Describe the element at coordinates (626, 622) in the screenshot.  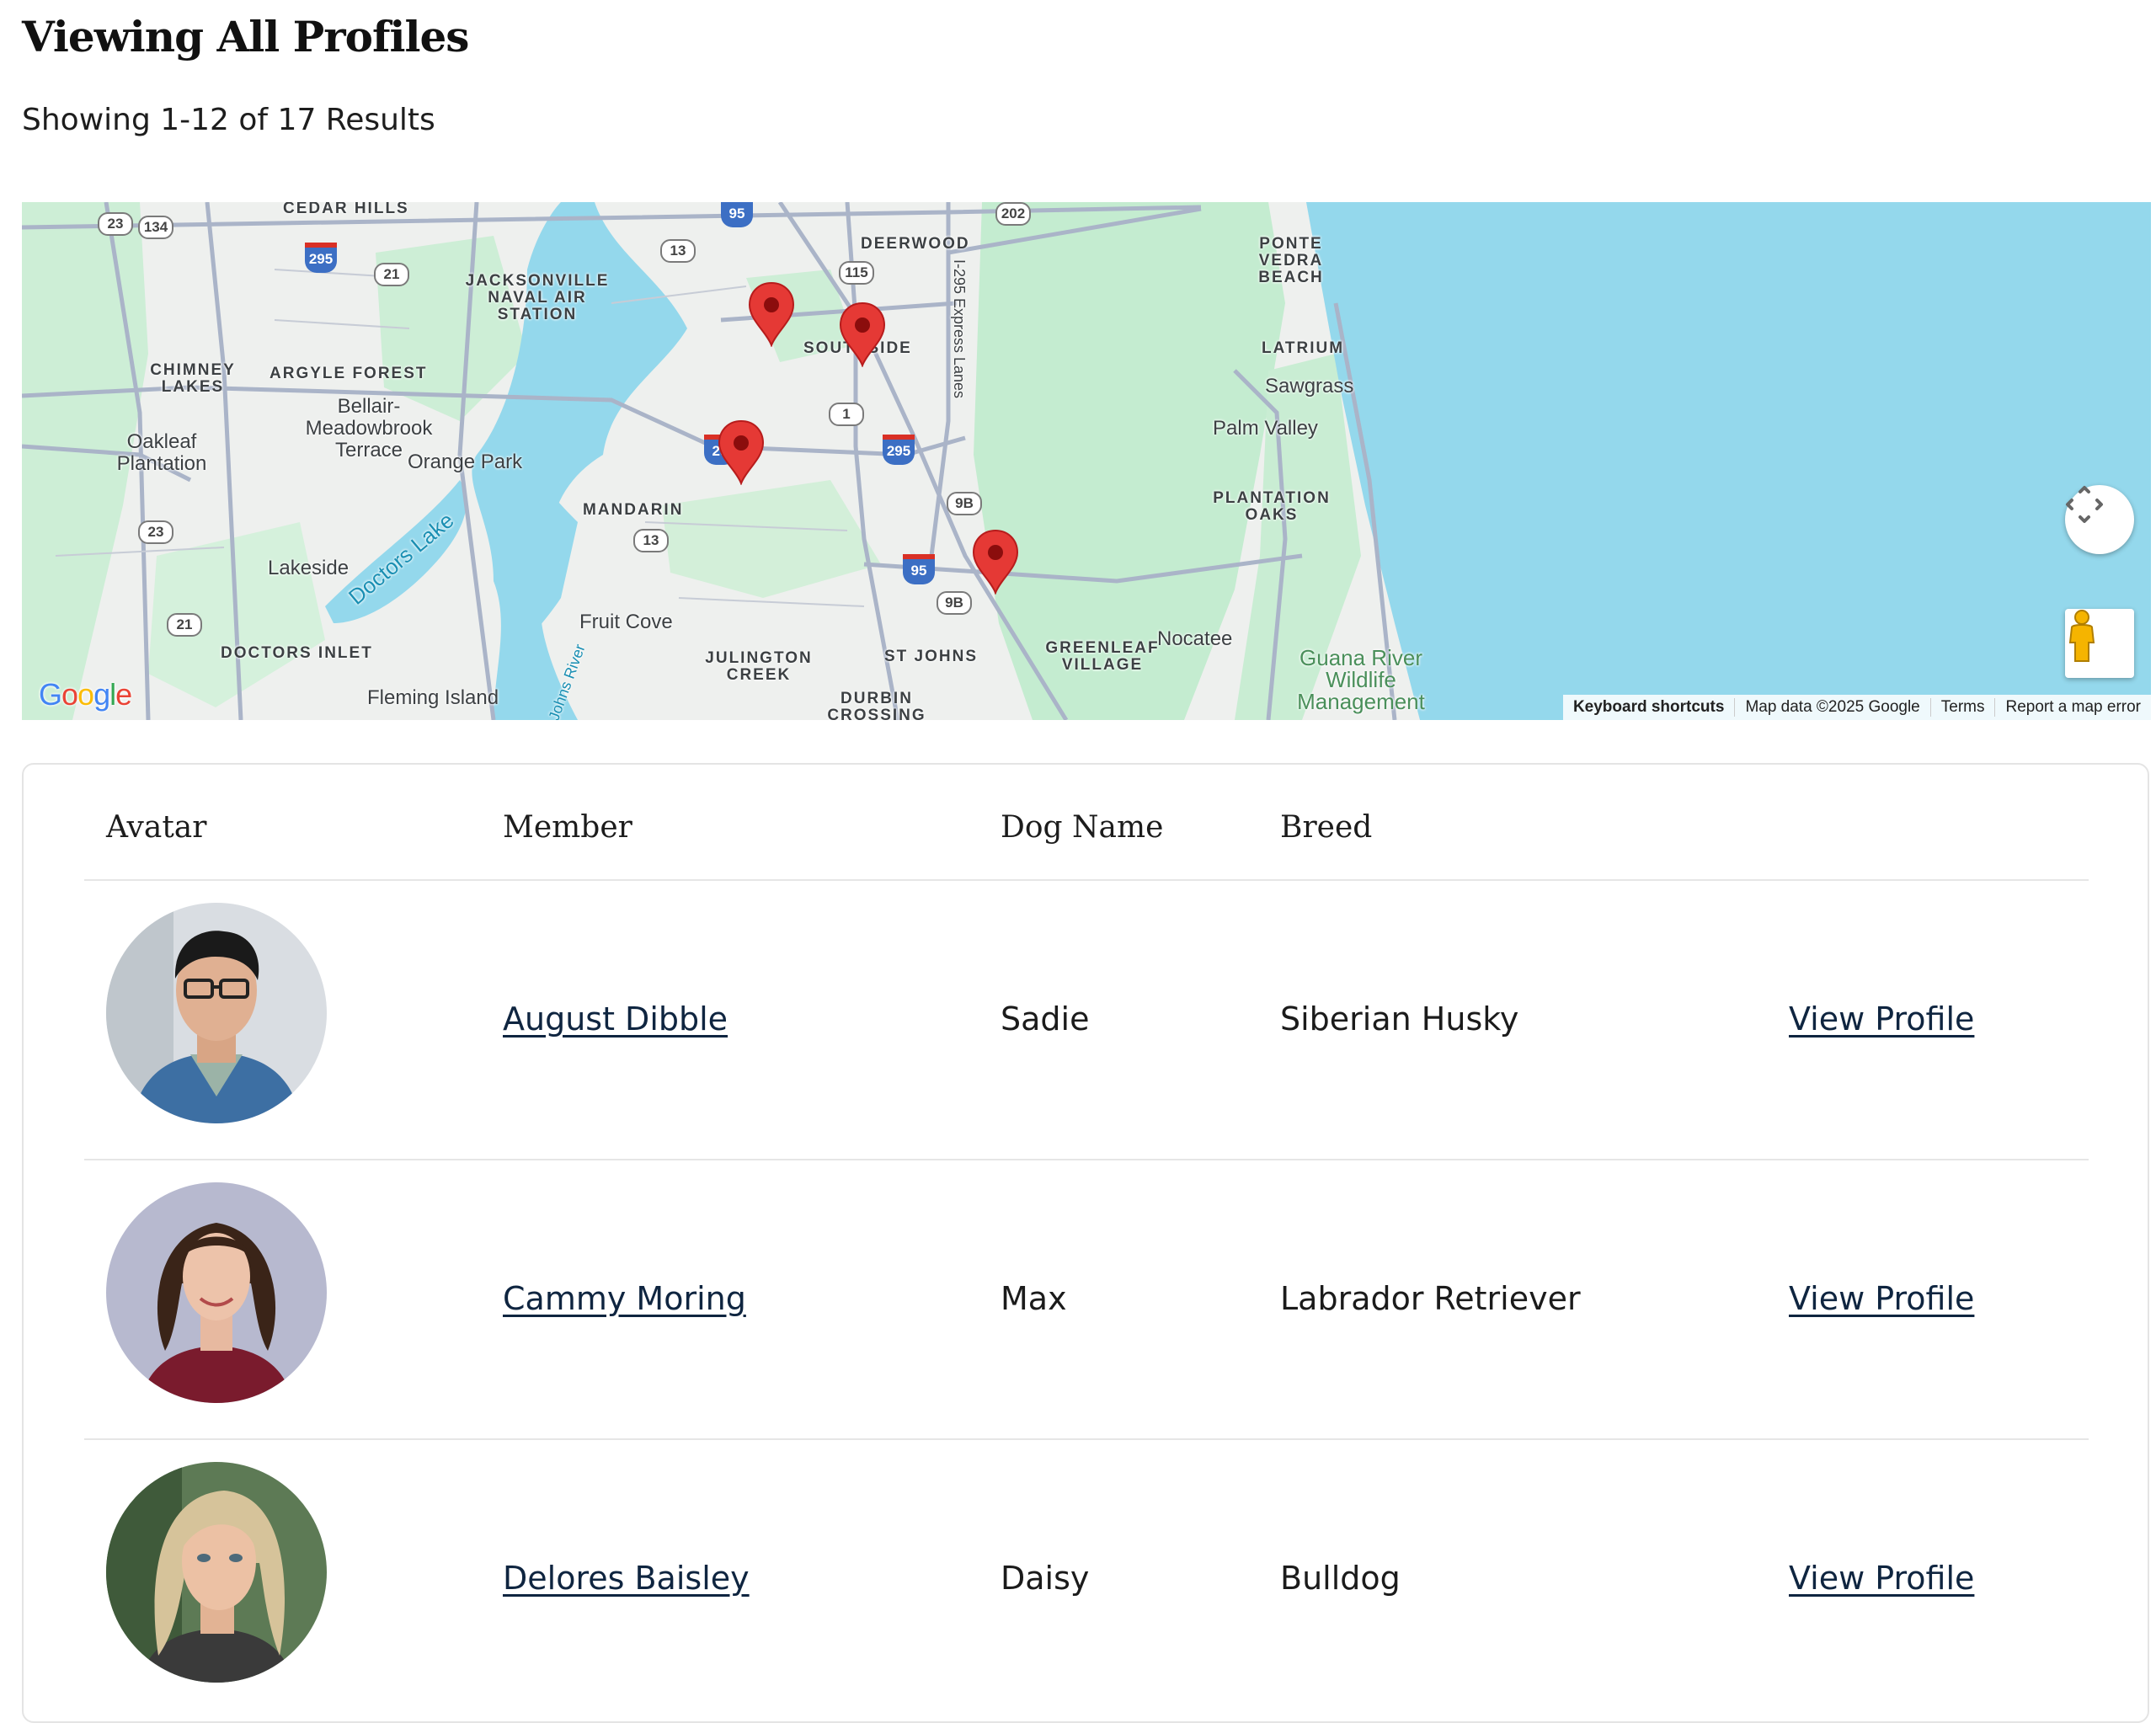
I see `map-label-fruit-cove: Fruit Cove` at that location.